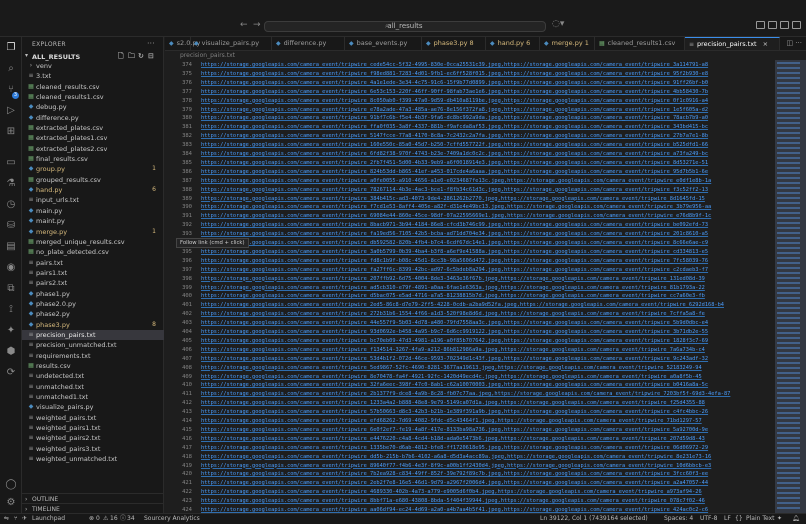  I want to click on file-item: ◆ phase2.py, so click(93, 314).